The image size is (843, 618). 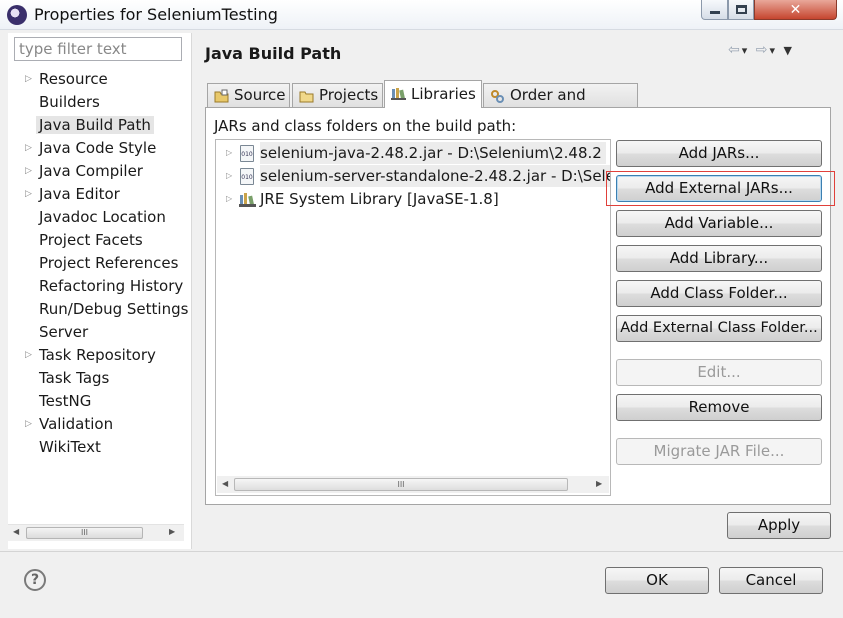 I want to click on sidebar-item: ▷ Task Repository, so click(x=99, y=355).